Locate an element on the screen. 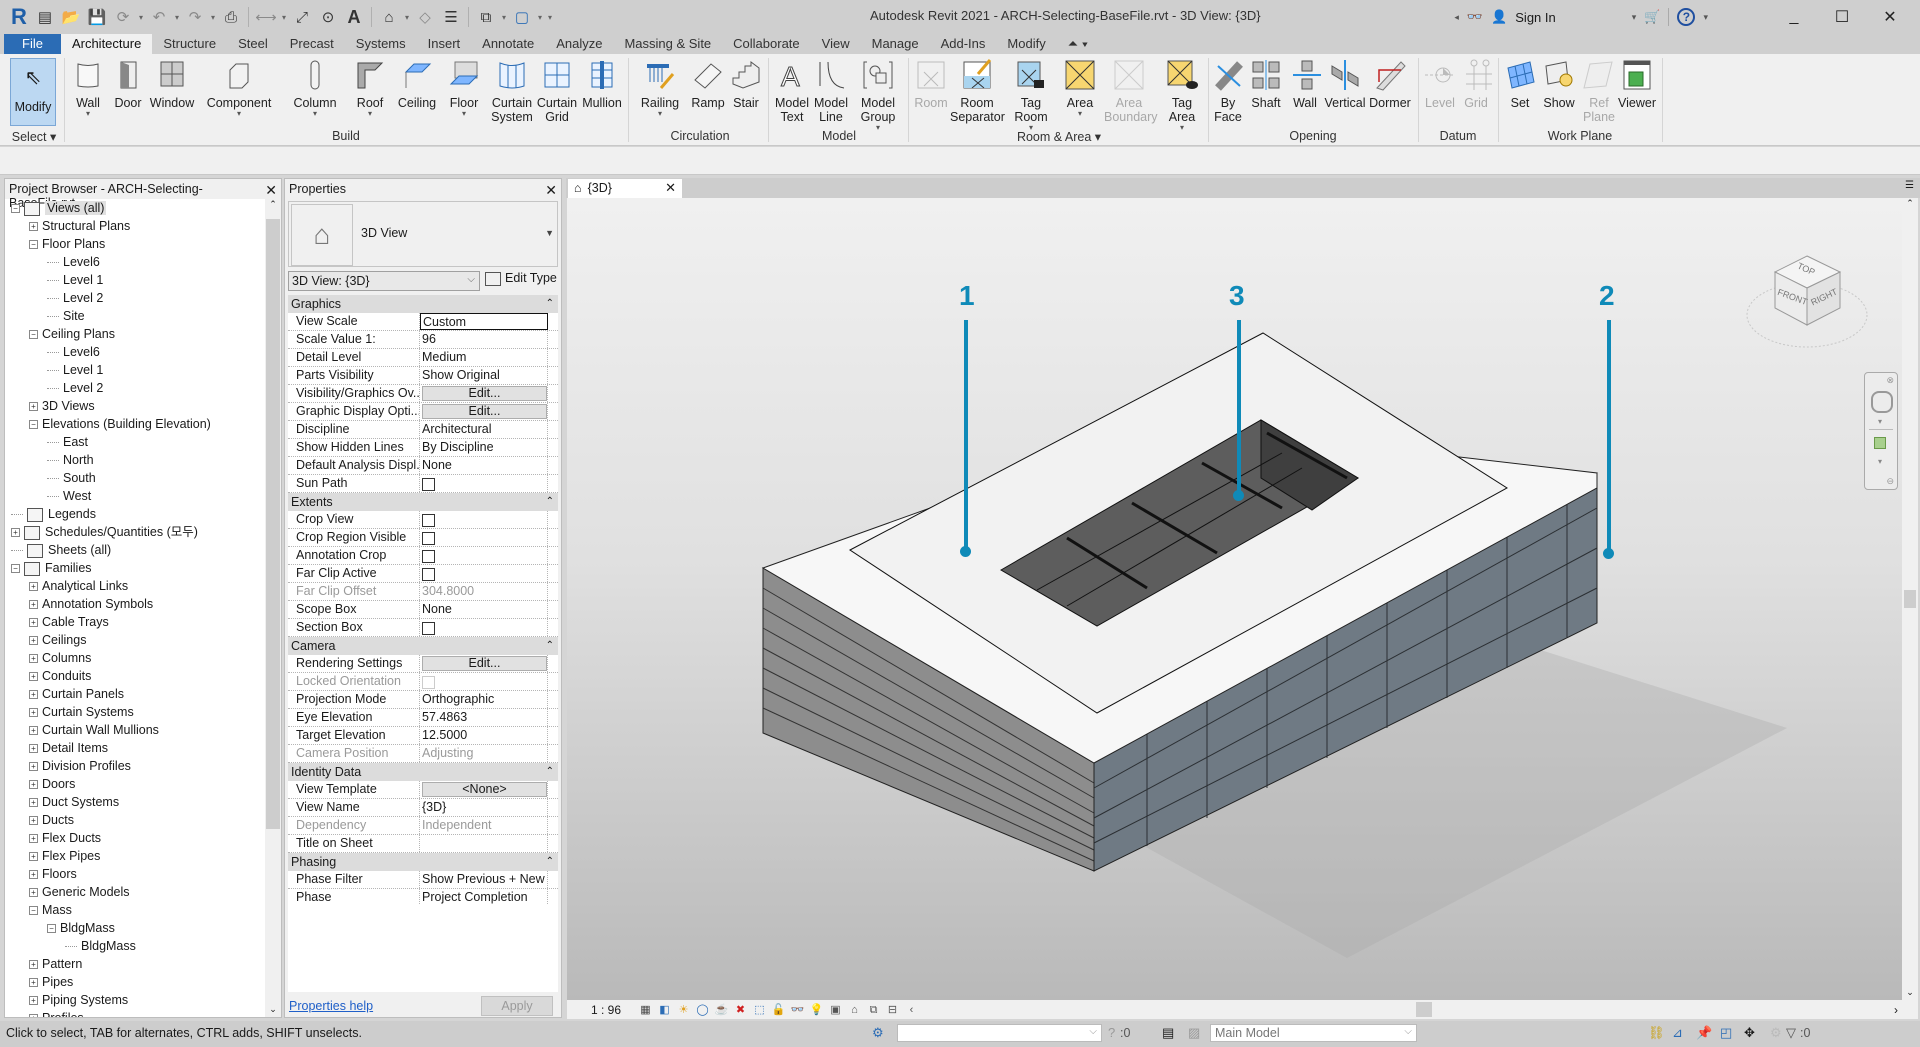  property-group-header: Graphics ⌃ is located at coordinates (423, 304).